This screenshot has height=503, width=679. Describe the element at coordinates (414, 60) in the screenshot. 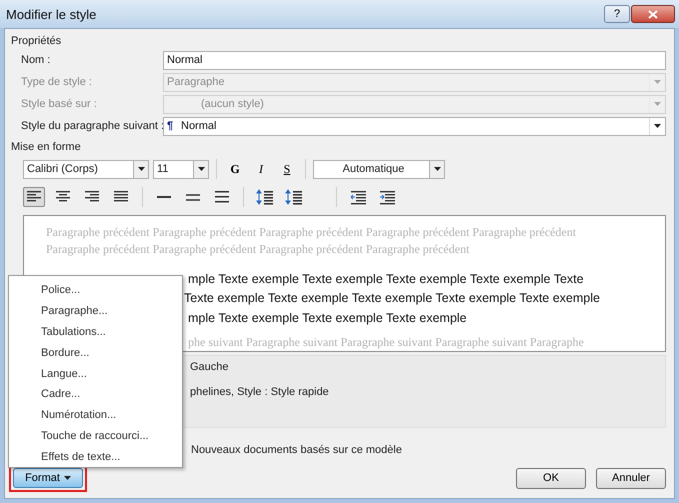

I see `text-field: Normal` at that location.